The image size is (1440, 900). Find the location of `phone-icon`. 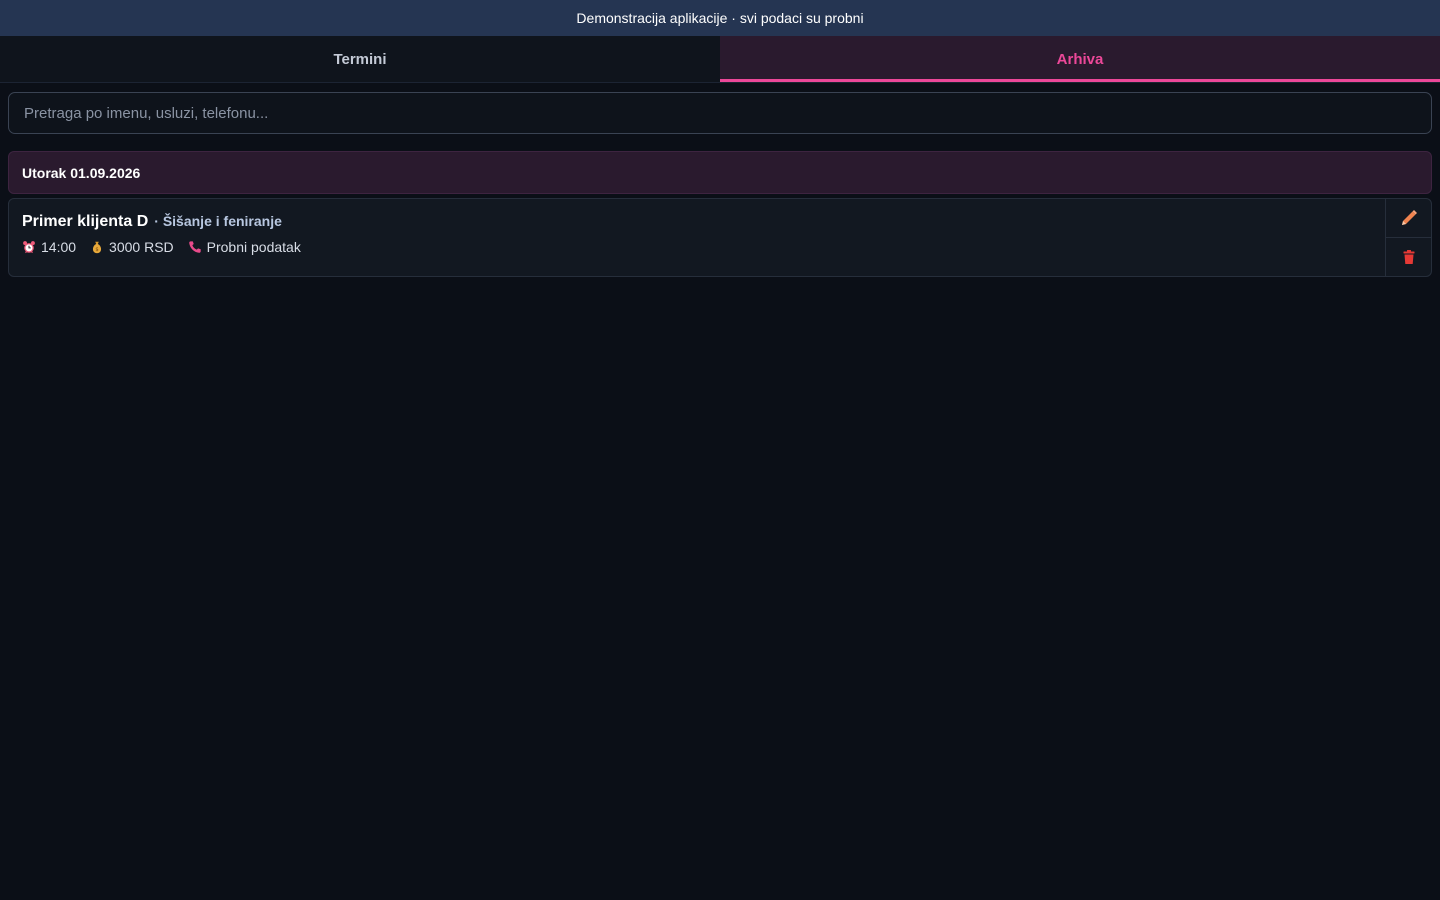

phone-icon is located at coordinates (194, 247).